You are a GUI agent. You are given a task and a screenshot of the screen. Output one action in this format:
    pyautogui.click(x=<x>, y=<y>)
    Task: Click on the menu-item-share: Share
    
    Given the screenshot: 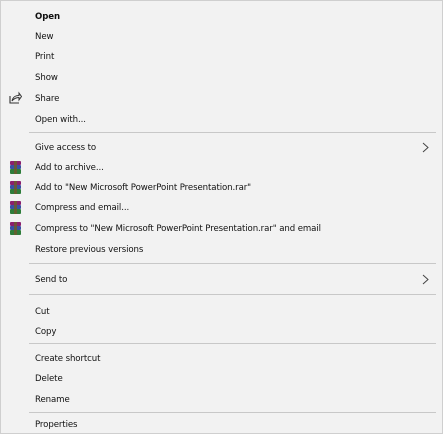 What is the action you would take?
    pyautogui.click(x=221, y=98)
    